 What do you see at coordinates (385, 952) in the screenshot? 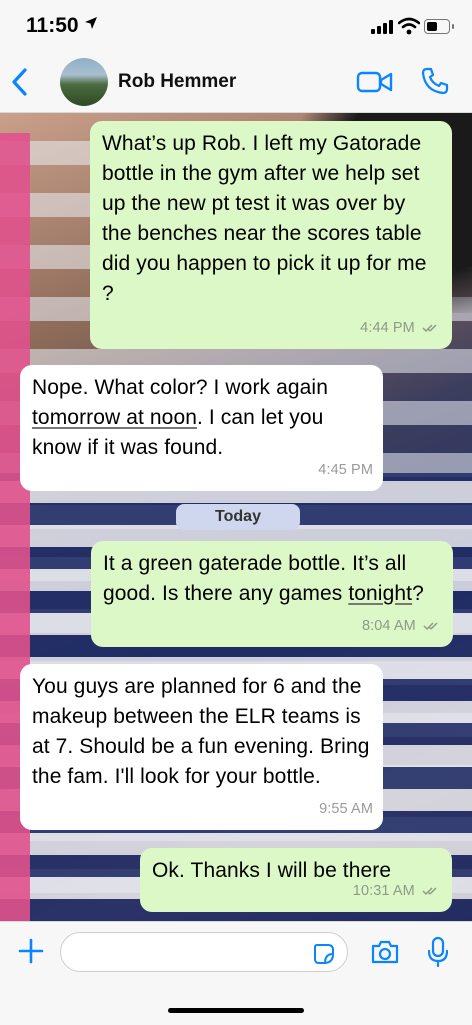
I see `camera-icon` at bounding box center [385, 952].